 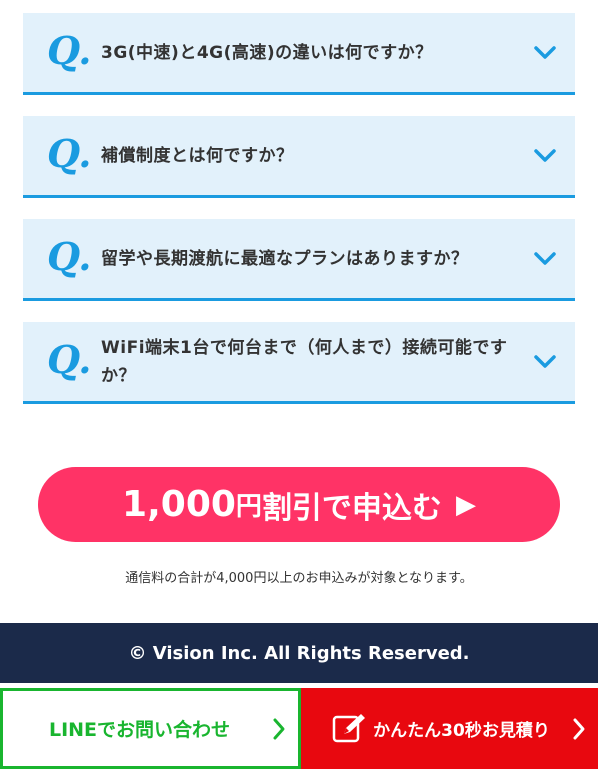 What do you see at coordinates (285, 258) in the screenshot?
I see `faq-question: 留学や長期渡航に最適なプランはありますか？` at bounding box center [285, 258].